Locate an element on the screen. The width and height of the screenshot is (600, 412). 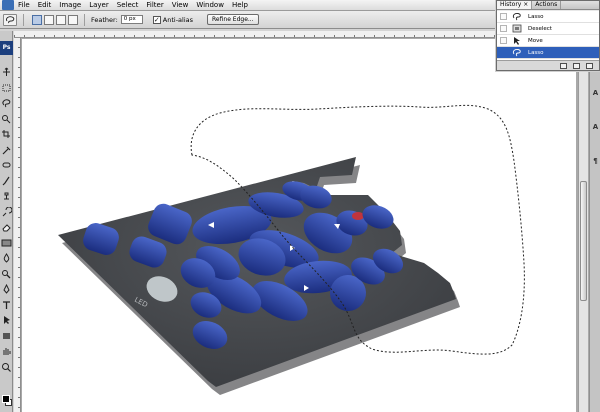
clone-stamp-icon is located at coordinates (6, 196).